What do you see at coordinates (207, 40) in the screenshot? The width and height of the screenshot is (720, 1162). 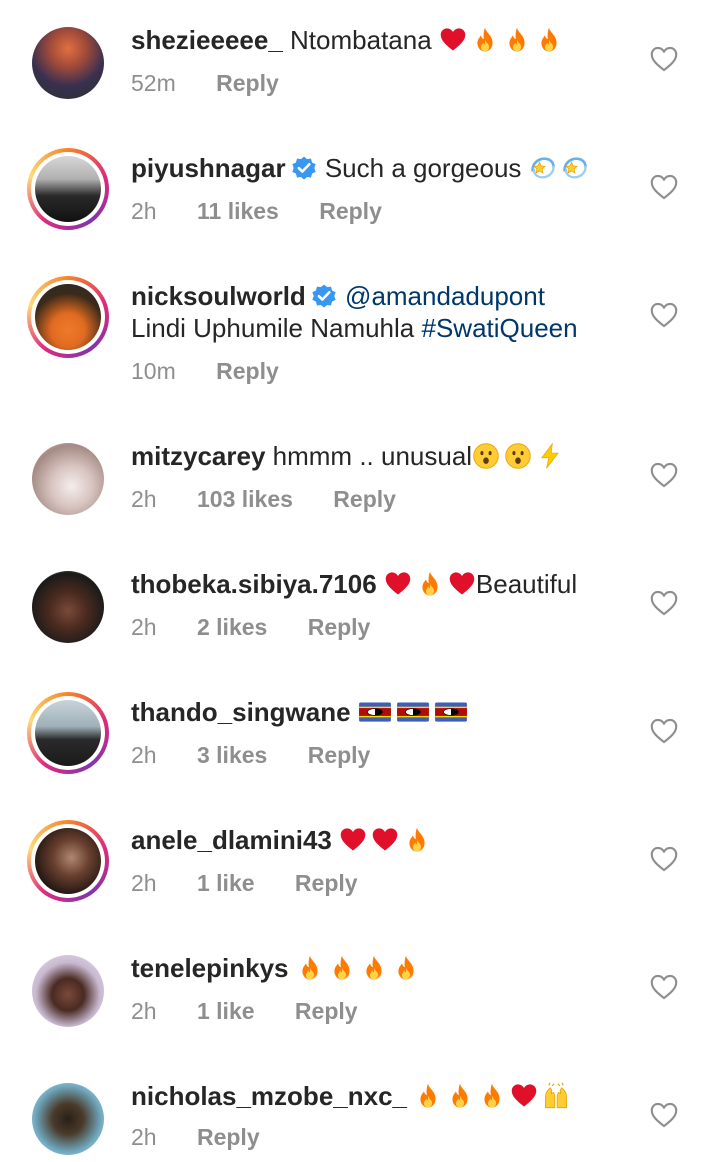 I see `comment-username: shezieeeee_` at bounding box center [207, 40].